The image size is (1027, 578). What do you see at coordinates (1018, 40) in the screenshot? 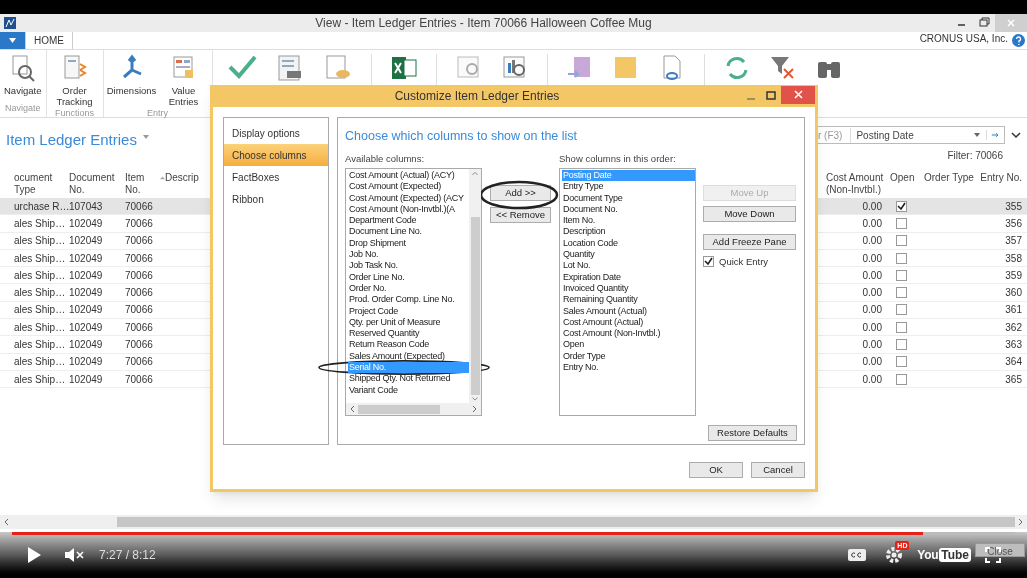
I see `help-icon` at bounding box center [1018, 40].